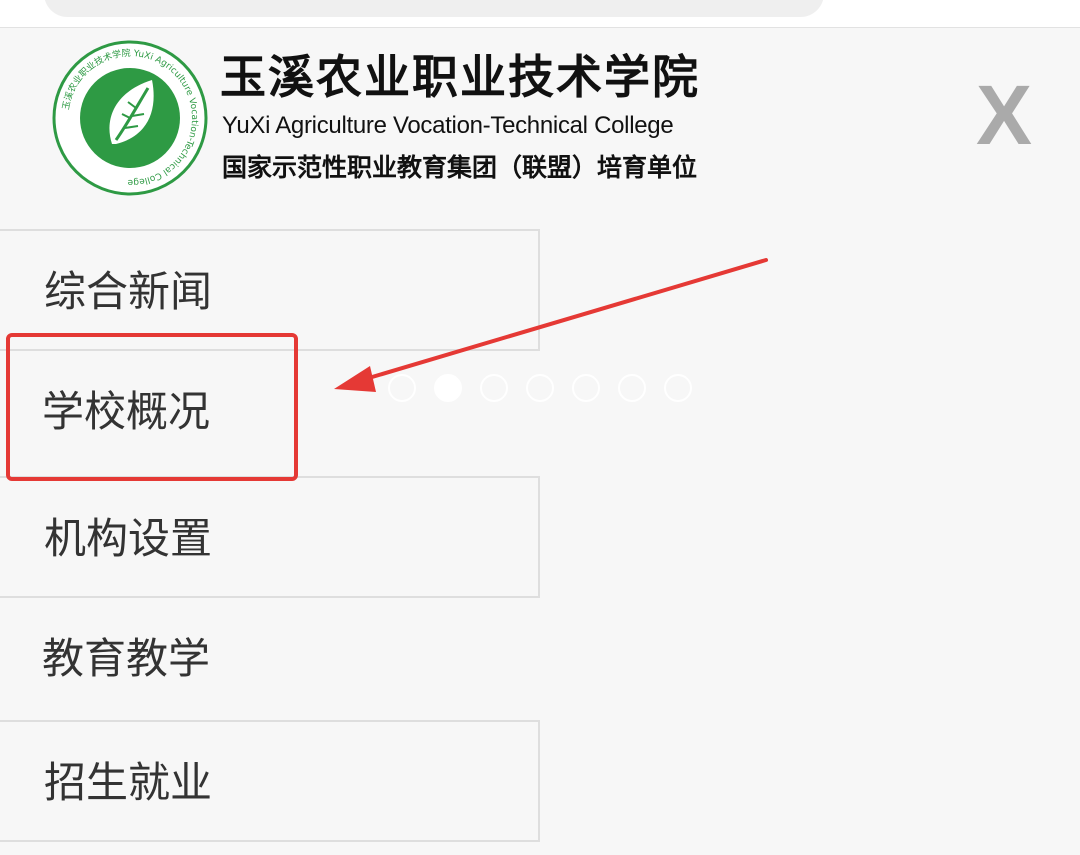 Image resolution: width=1080 pixels, height=855 pixels. I want to click on menu-item-education-teaching: 教育教学, so click(270, 659).